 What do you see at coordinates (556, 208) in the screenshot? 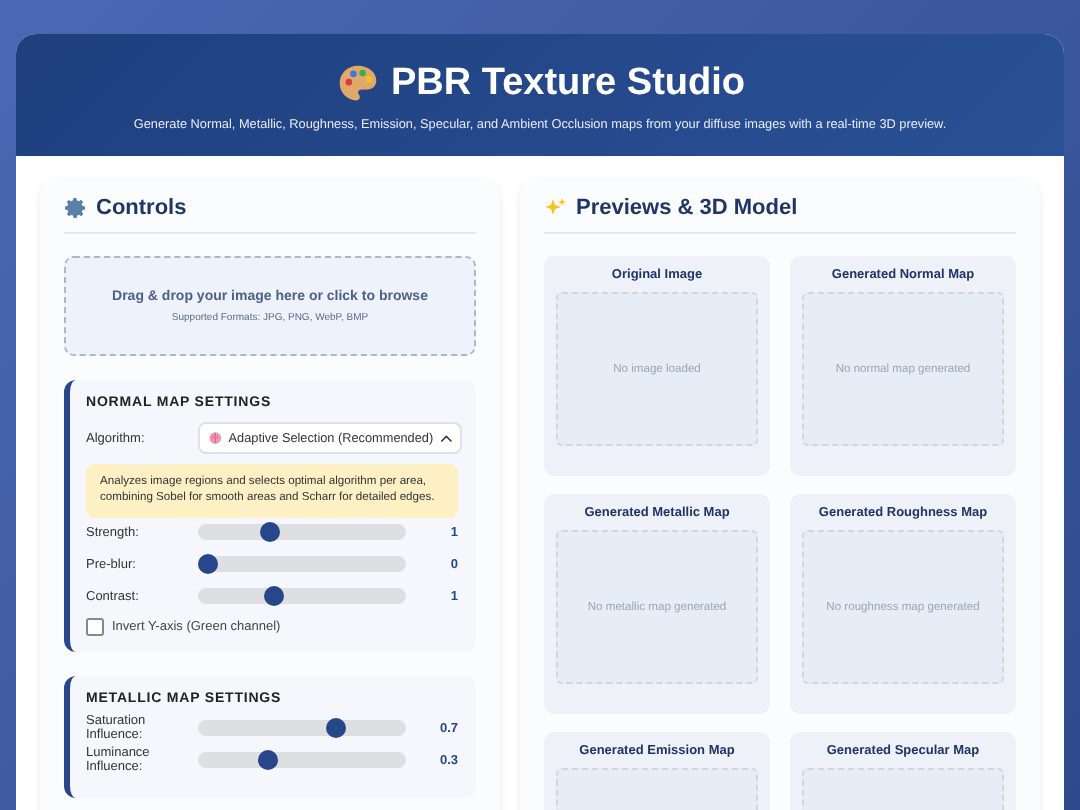
I see `sparkle-icon` at bounding box center [556, 208].